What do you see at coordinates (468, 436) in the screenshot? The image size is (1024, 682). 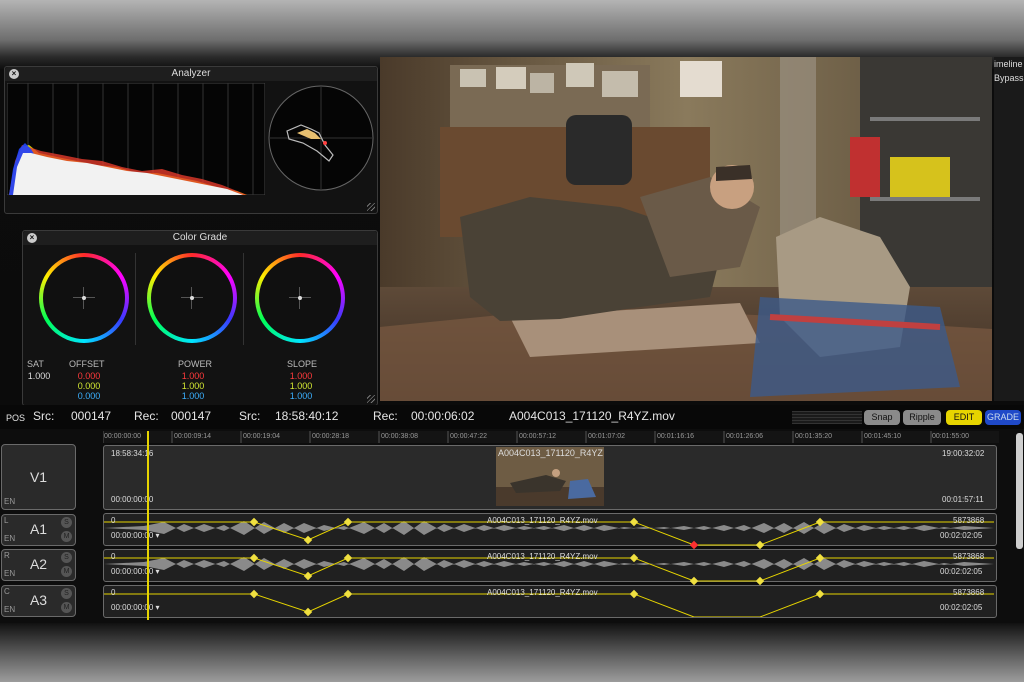 I see `ruler-label: 00:00:47:22` at bounding box center [468, 436].